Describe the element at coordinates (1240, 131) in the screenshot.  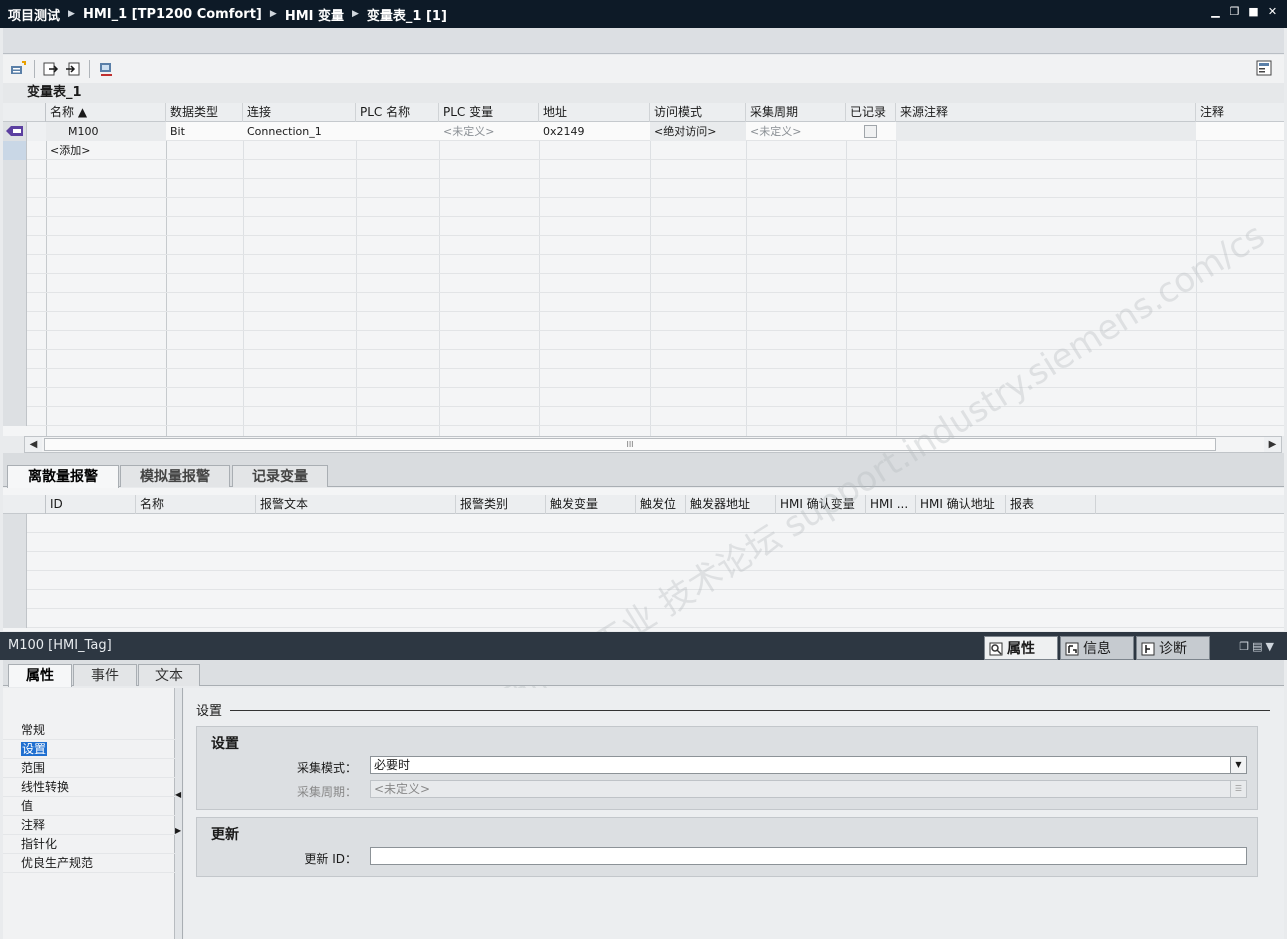
I see `cell-comment` at that location.